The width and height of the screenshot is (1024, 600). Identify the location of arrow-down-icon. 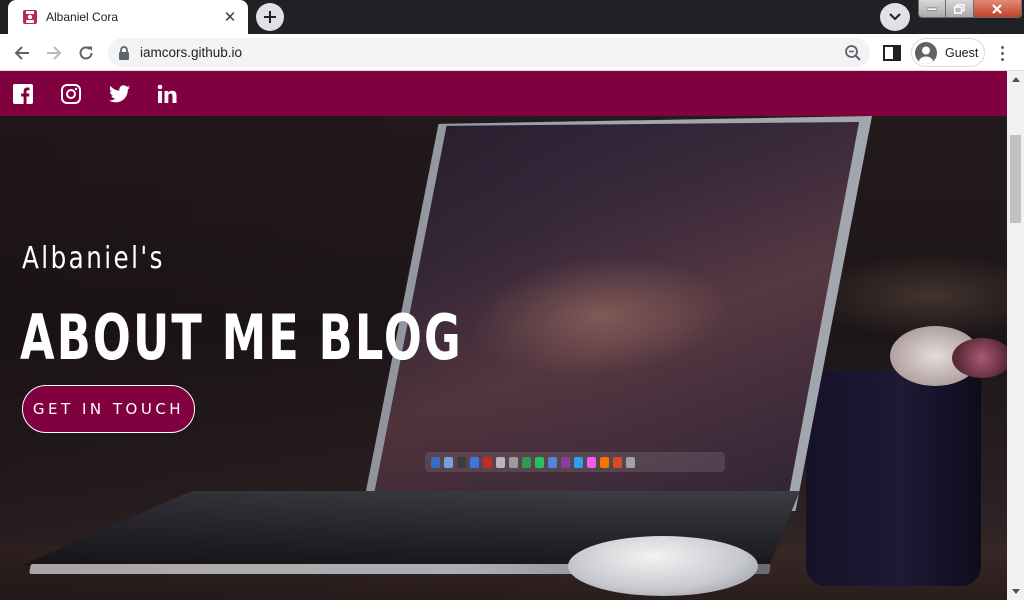
(1015, 591).